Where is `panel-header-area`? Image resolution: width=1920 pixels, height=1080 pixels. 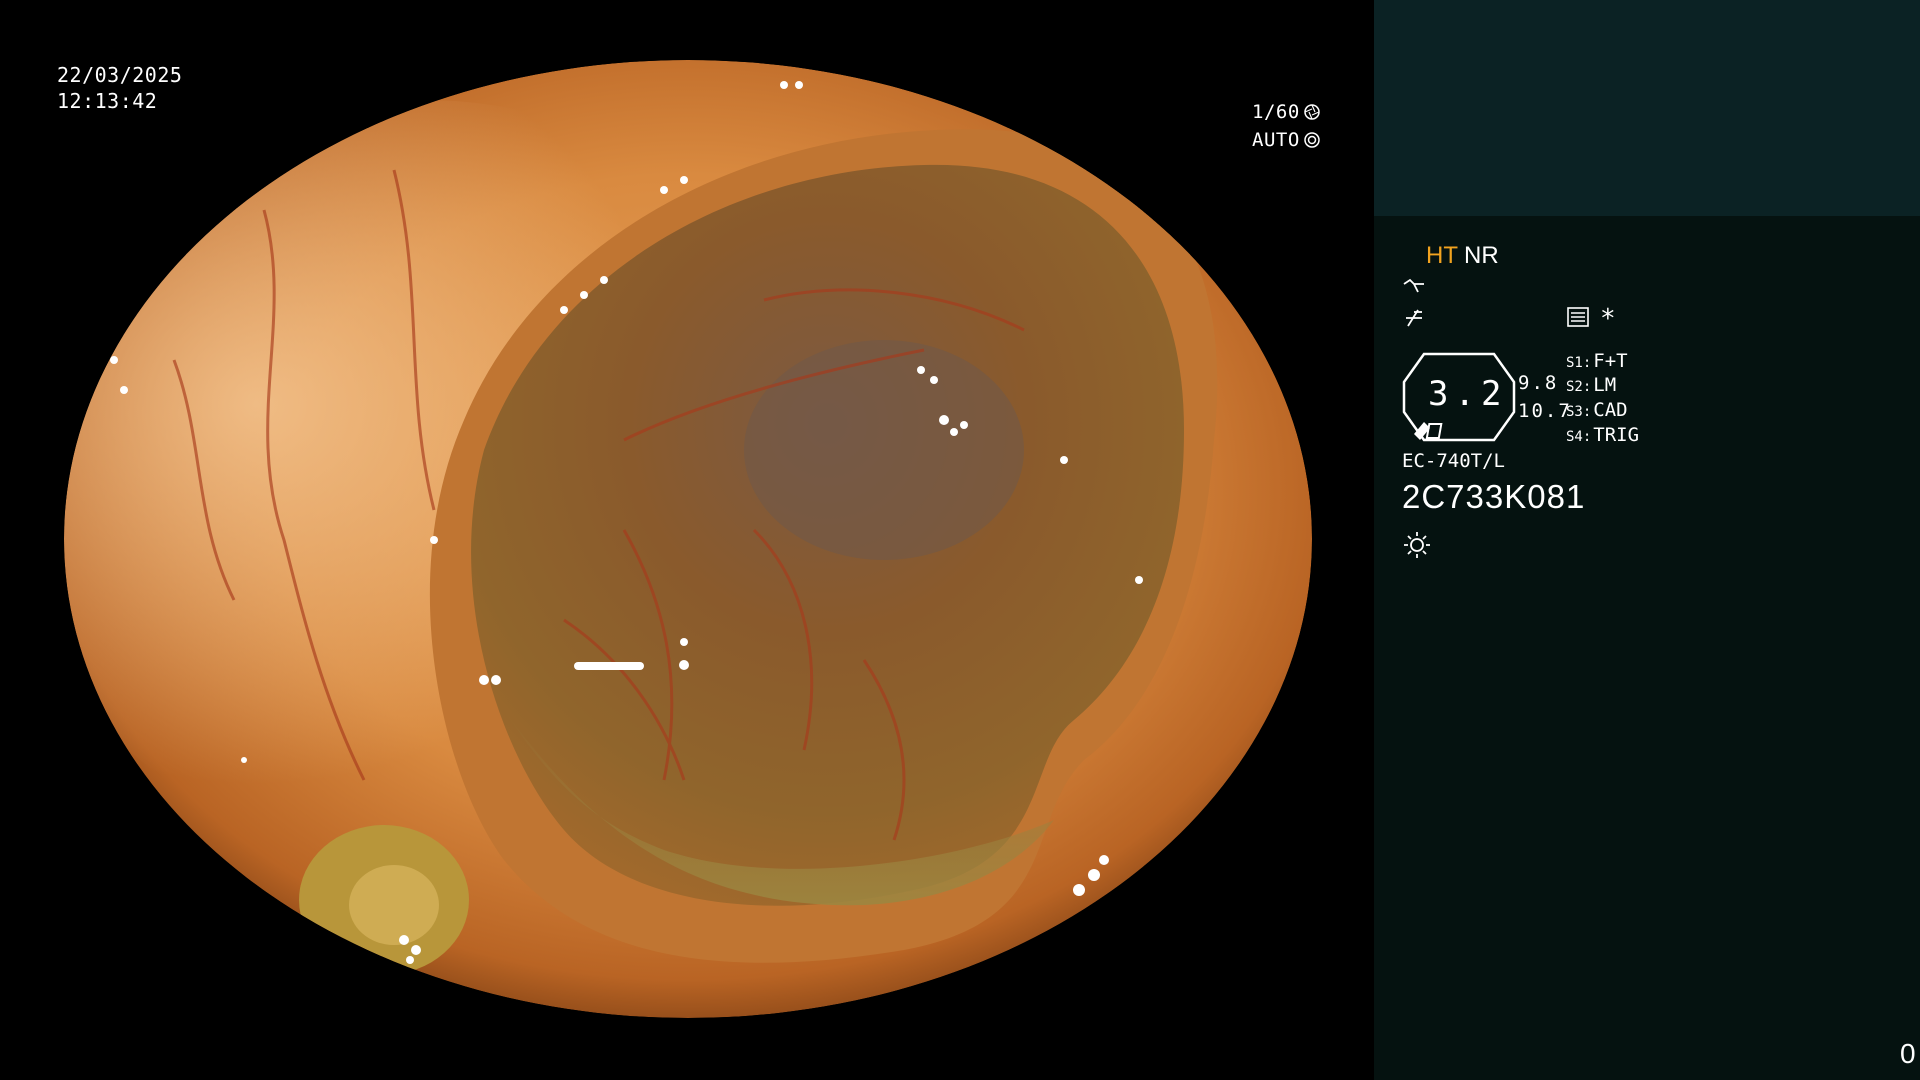 panel-header-area is located at coordinates (1647, 108).